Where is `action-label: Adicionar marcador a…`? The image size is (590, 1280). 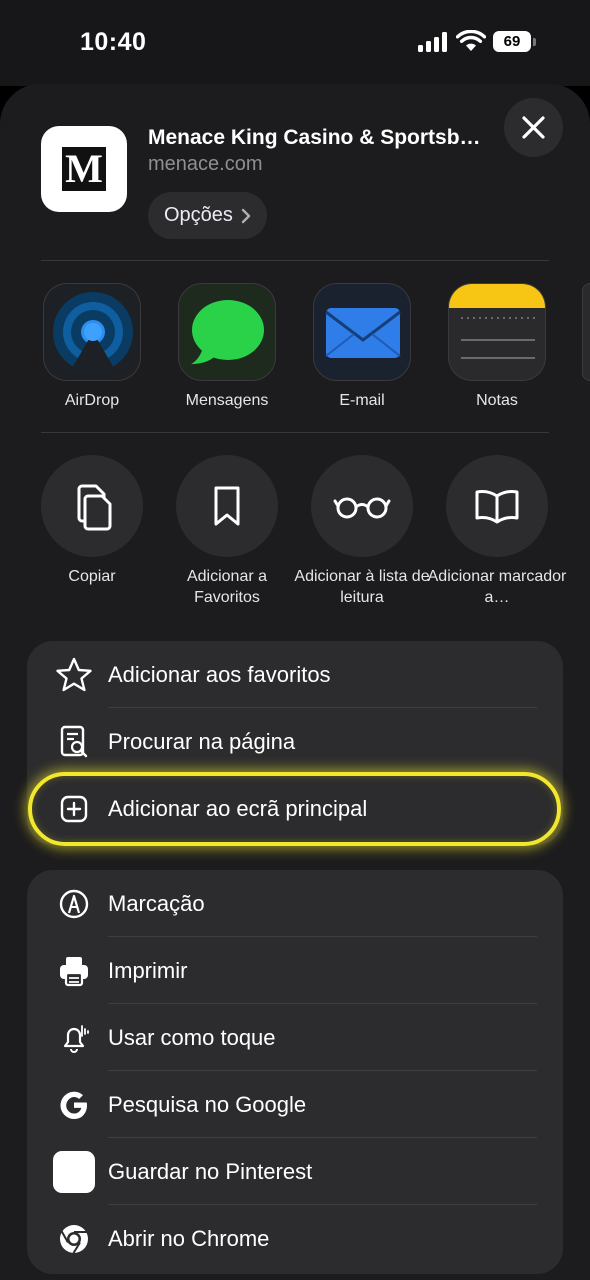
action-label: Adicionar marcador a… is located at coordinates (497, 587).